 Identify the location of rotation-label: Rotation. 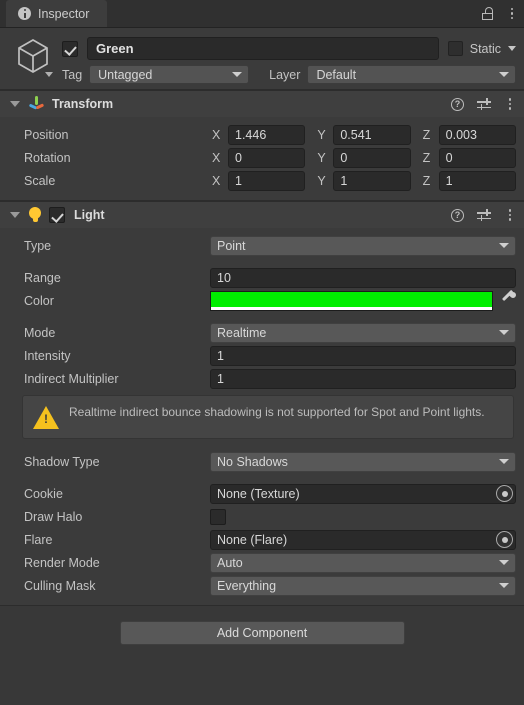
(47, 157).